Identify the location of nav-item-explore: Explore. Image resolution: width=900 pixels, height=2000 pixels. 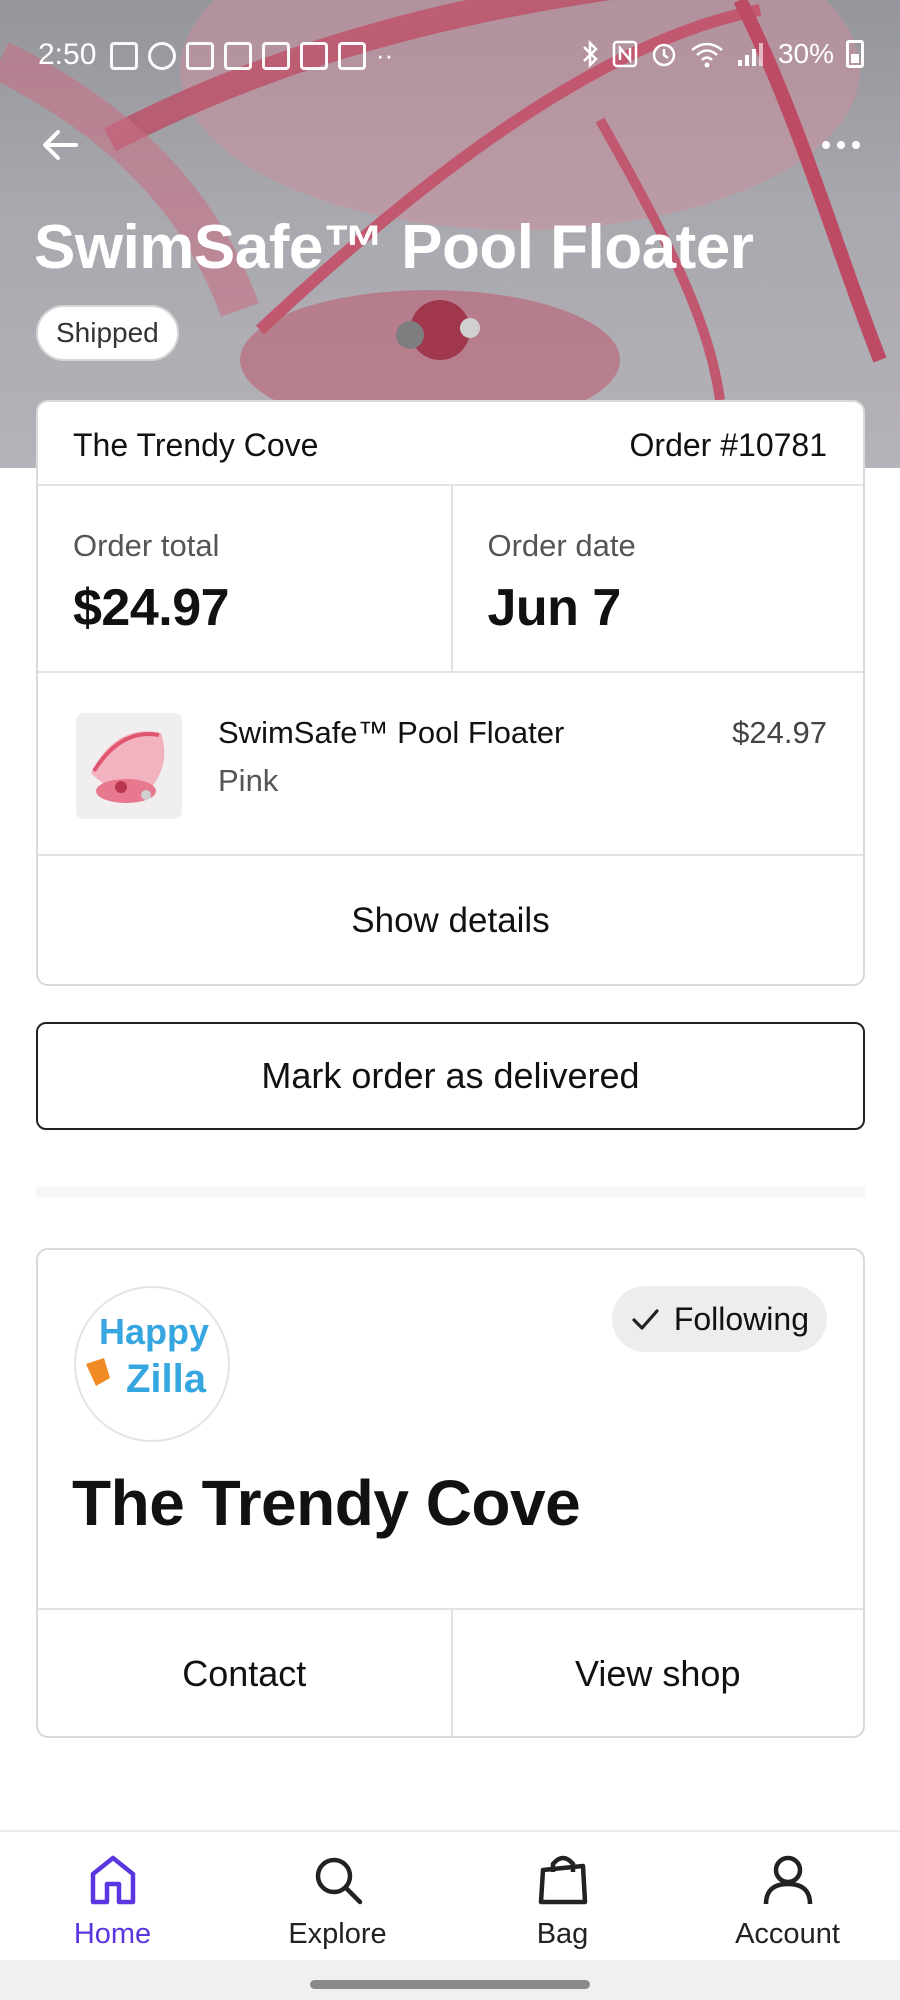
(337, 1896).